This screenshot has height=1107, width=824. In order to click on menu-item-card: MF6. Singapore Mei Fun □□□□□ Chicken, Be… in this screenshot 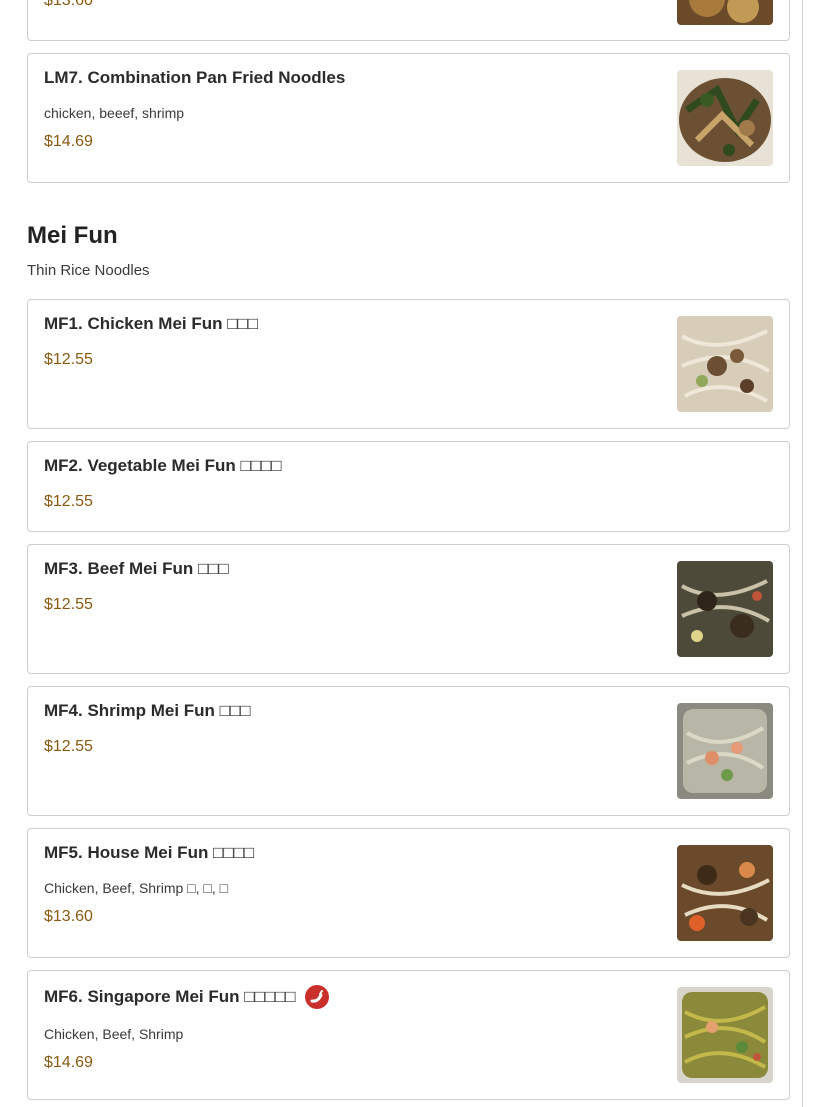, I will do `click(408, 1035)`.